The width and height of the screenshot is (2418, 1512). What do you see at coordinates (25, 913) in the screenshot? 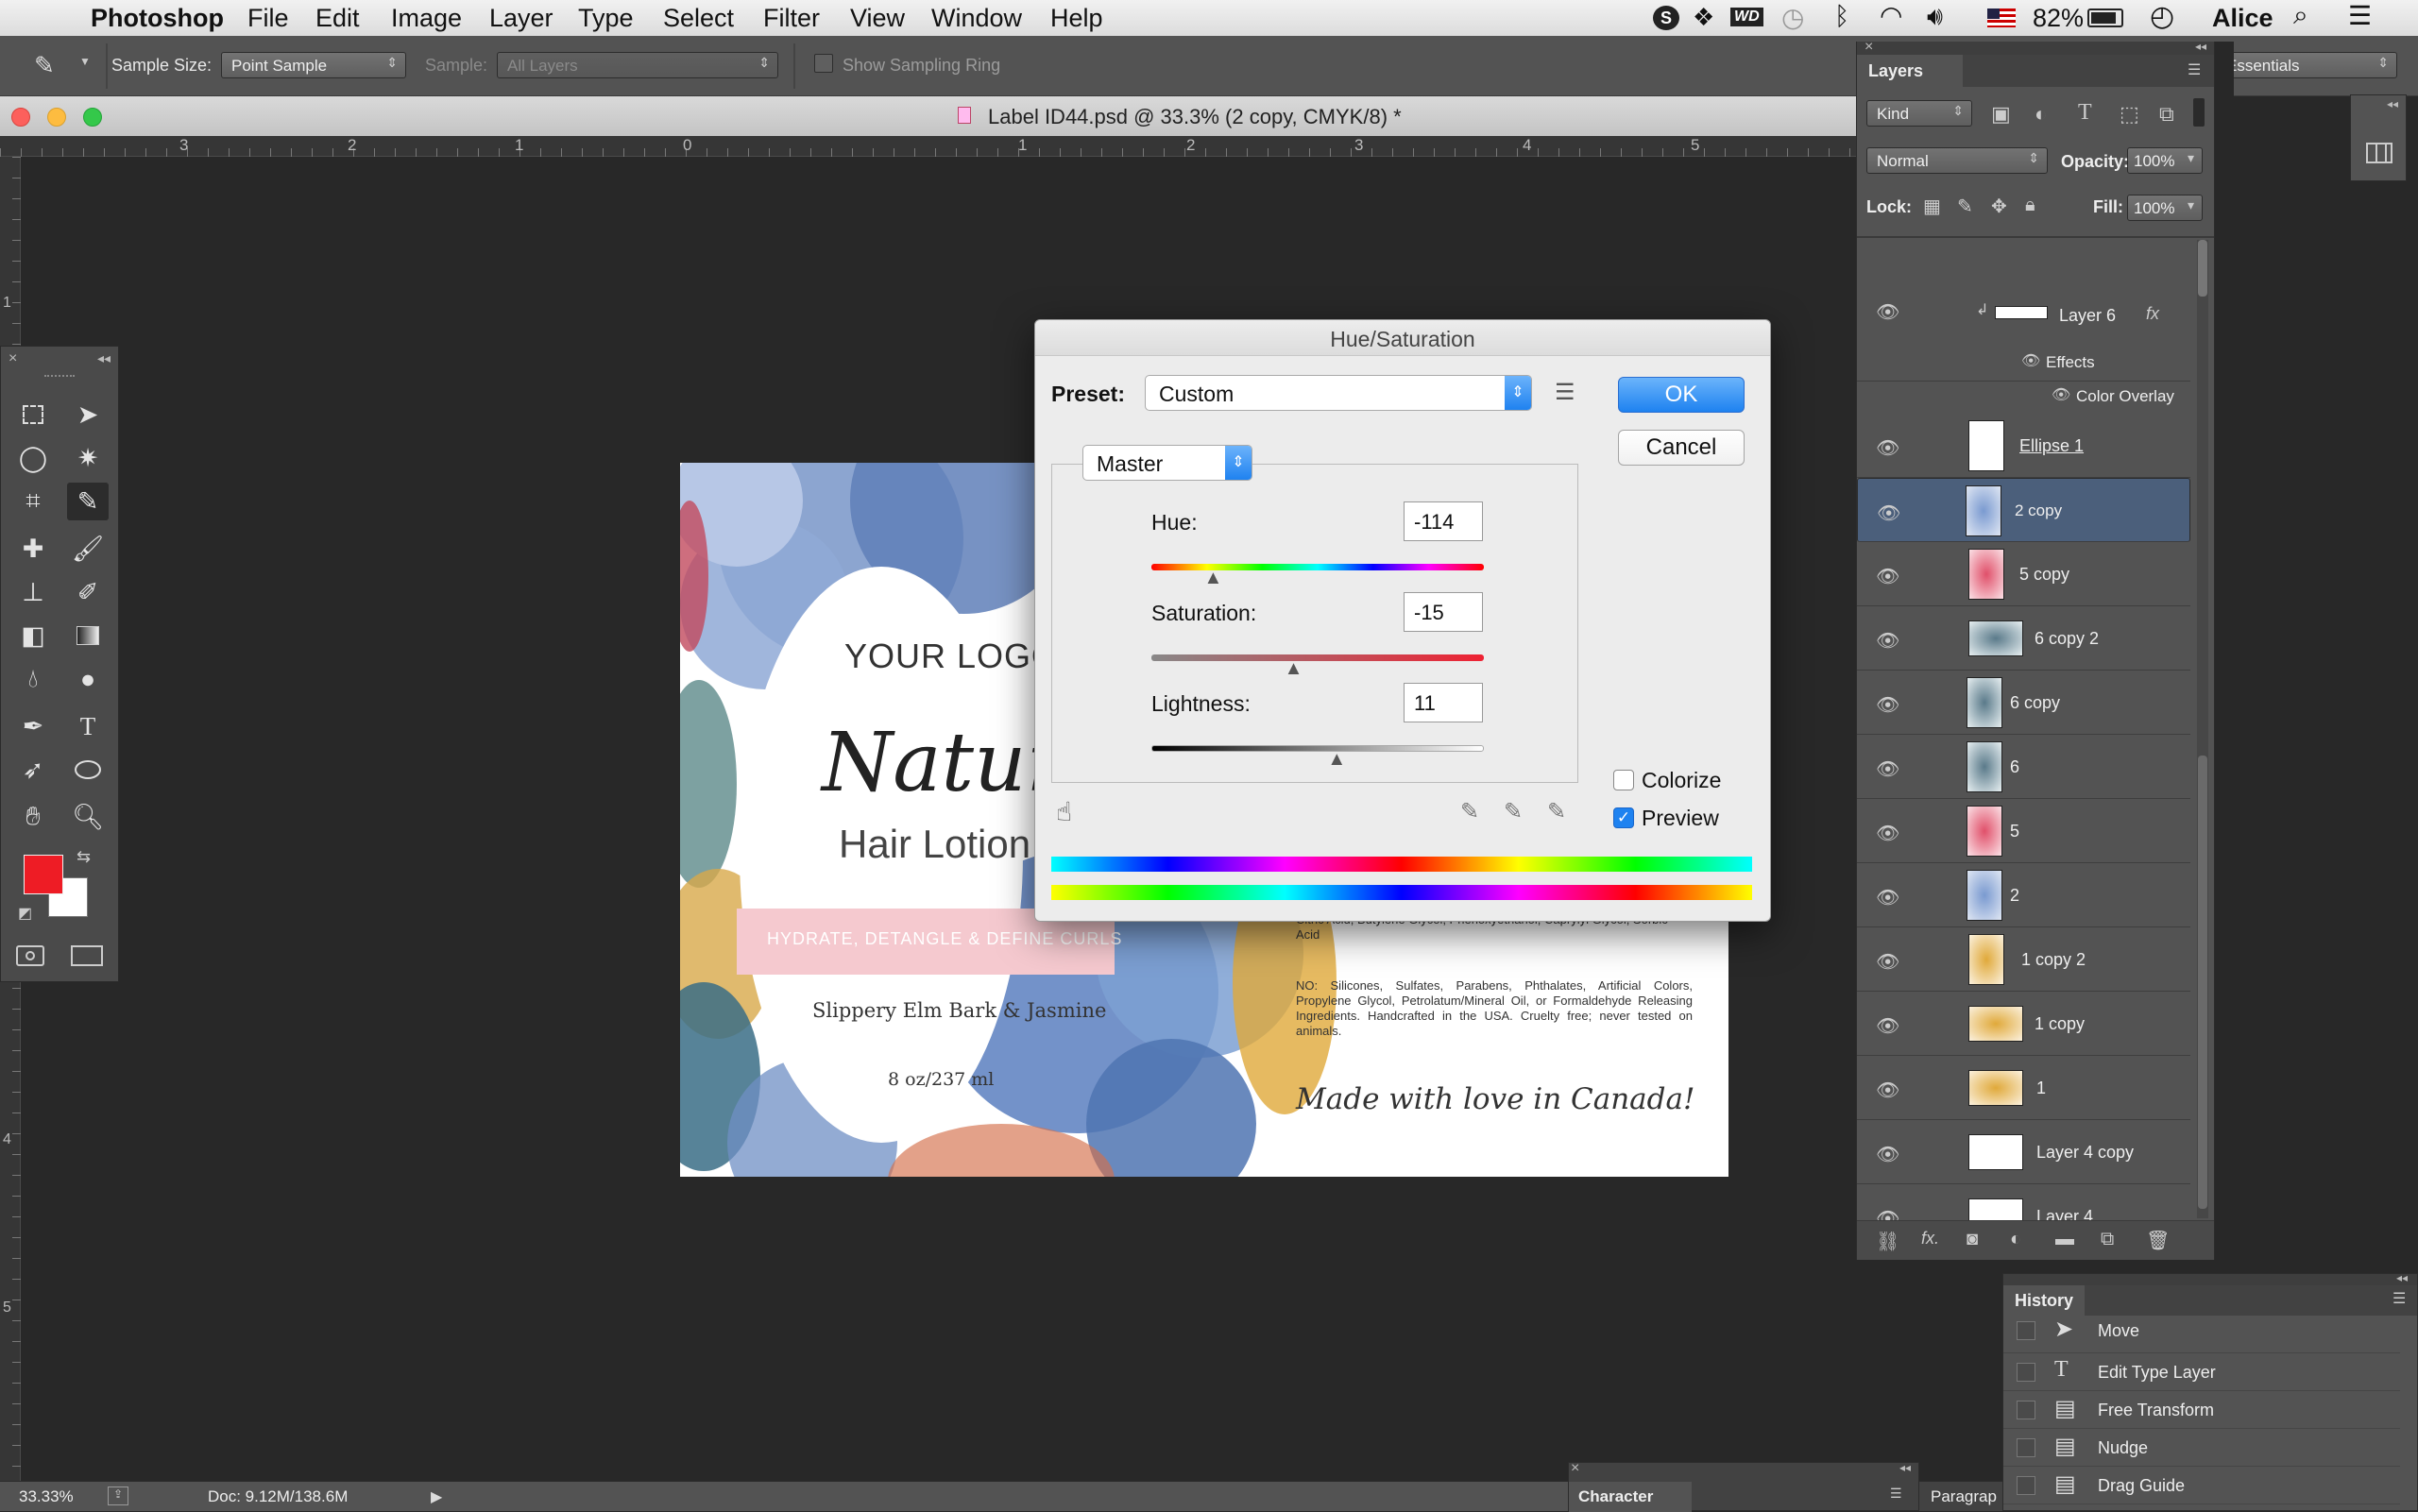
I see `default-colors-icon: ◩` at bounding box center [25, 913].